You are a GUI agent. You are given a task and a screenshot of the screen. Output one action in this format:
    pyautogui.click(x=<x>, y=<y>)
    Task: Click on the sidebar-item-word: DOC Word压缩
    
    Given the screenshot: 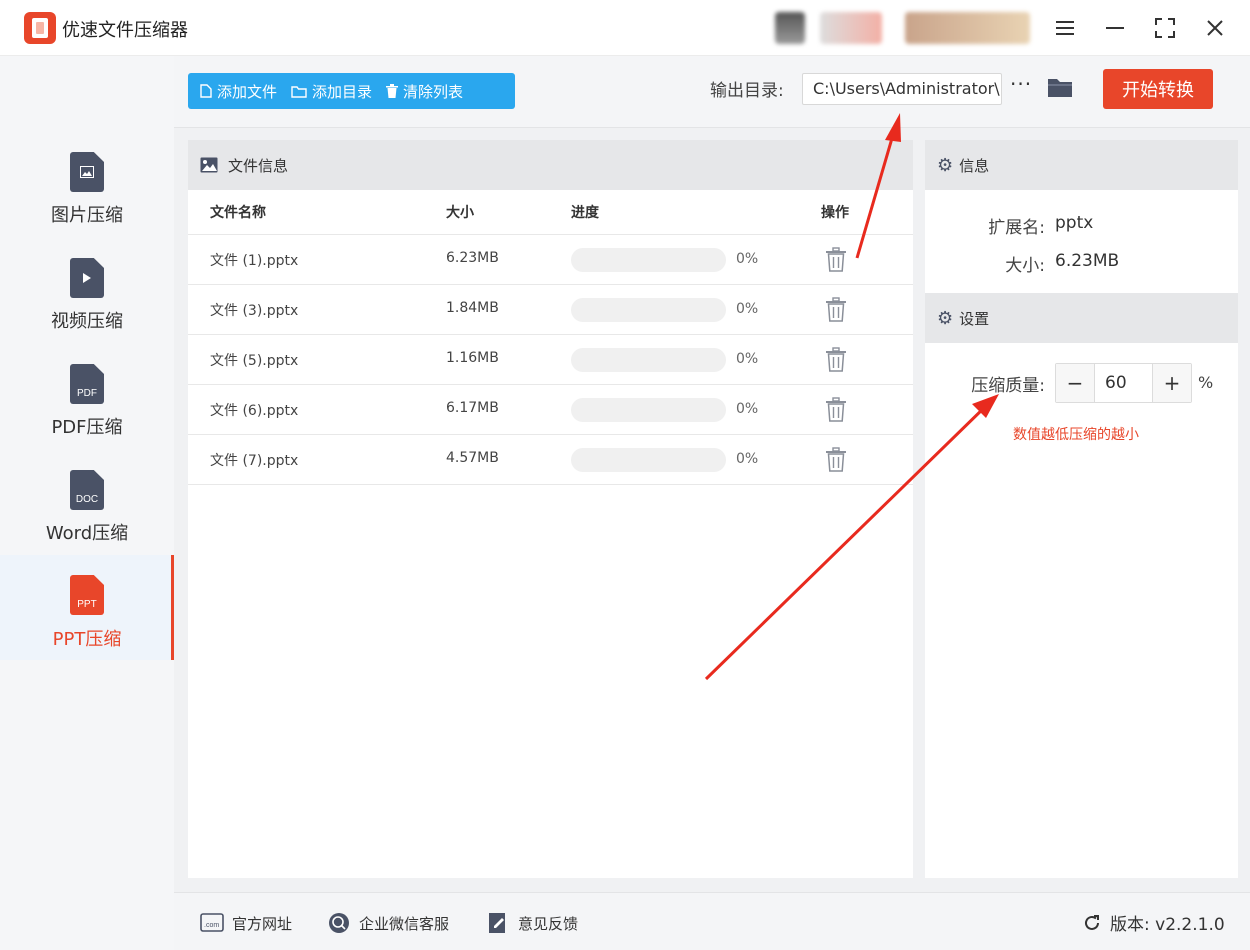 What is the action you would take?
    pyautogui.click(x=87, y=510)
    